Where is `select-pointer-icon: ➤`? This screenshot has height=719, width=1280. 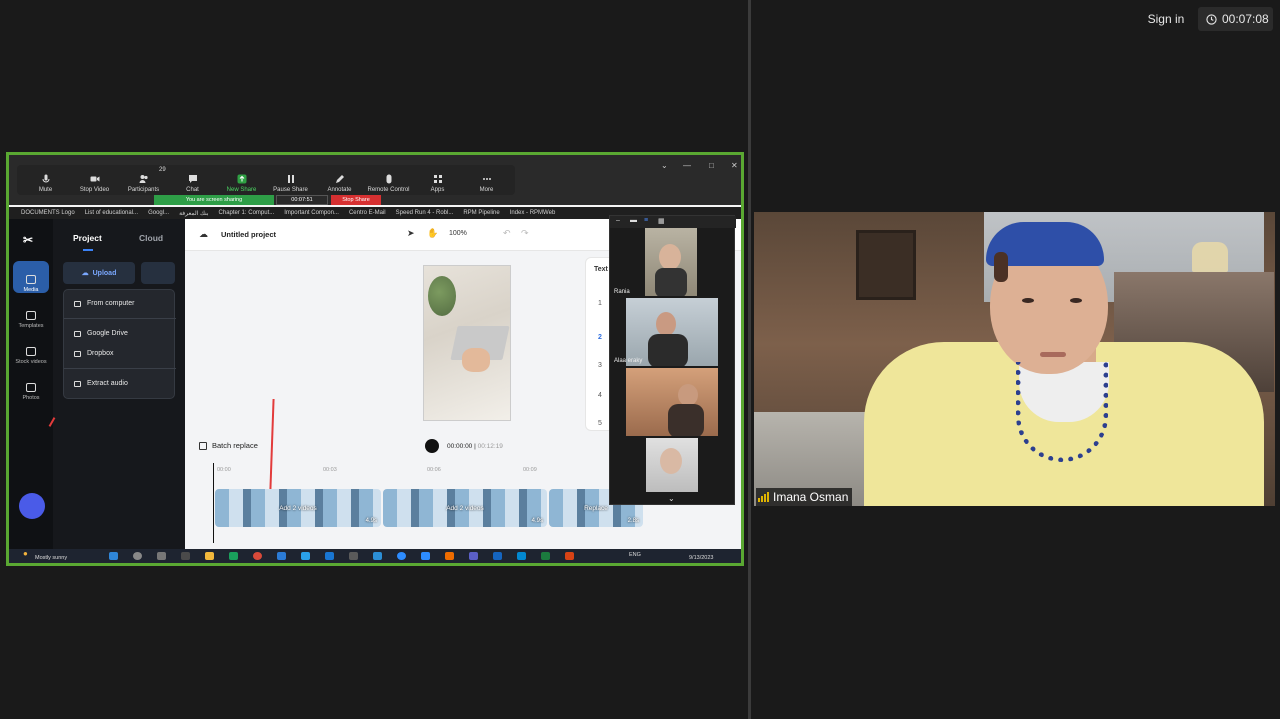
select-pointer-icon: ➤ is located at coordinates (411, 233).